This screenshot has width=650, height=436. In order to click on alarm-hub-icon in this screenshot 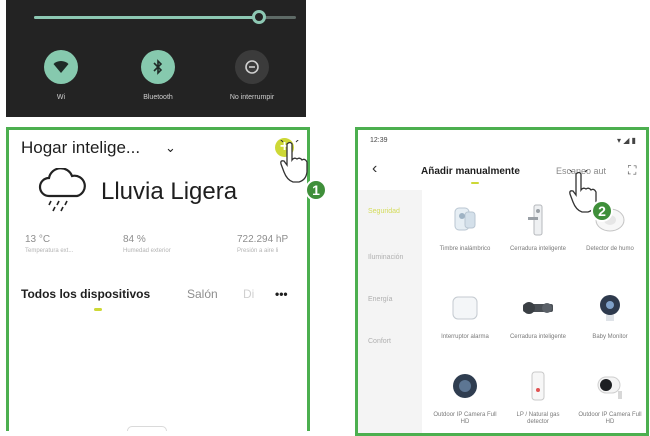, I will do `click(465, 308)`.